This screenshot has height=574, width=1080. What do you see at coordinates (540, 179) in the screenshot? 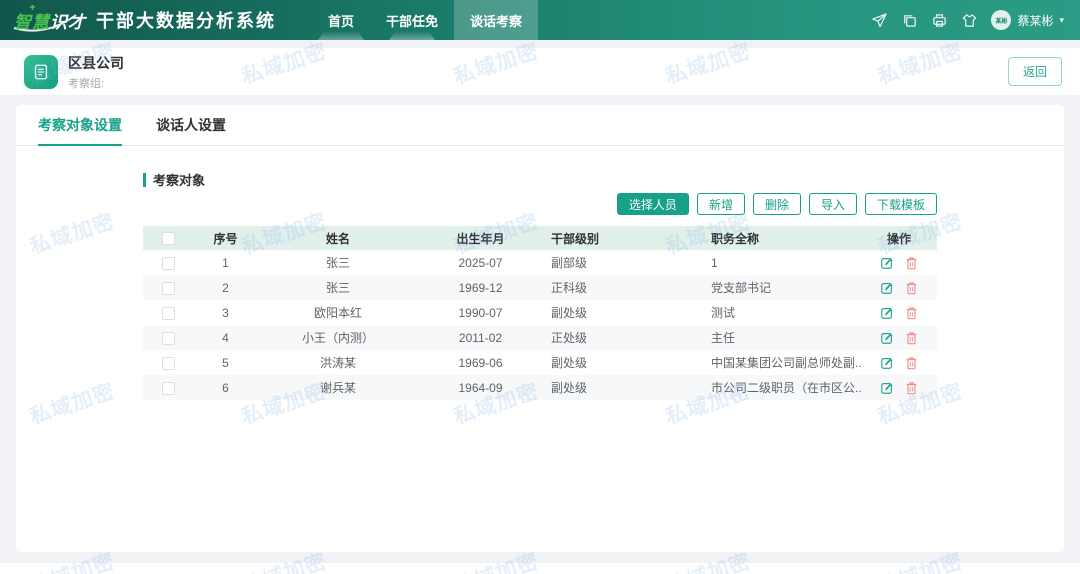
I see `section-title: 考察对象` at bounding box center [540, 179].